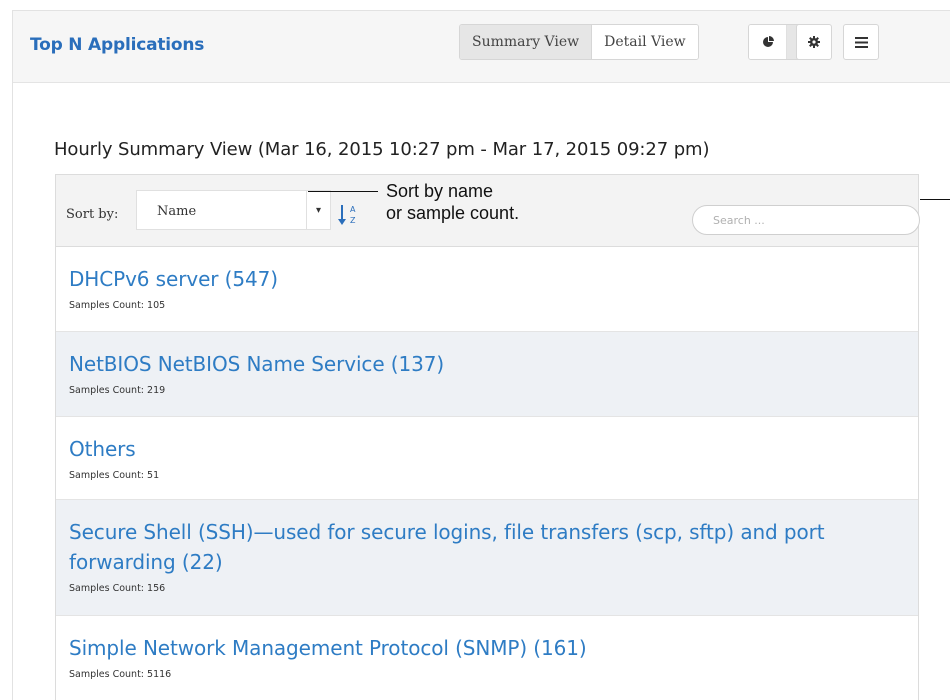  I want to click on sort-alpha-icon: A Z, so click(348, 218).